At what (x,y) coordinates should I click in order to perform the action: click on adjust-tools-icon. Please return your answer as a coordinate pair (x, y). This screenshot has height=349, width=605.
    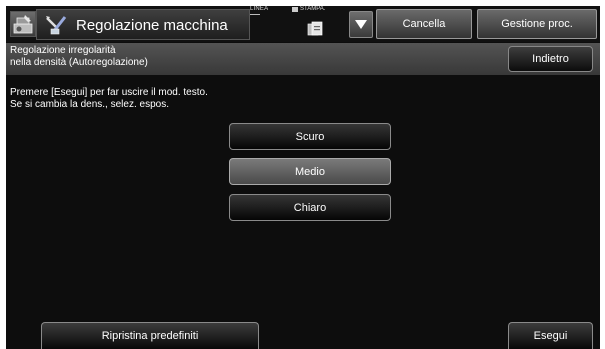
    Looking at the image, I should click on (56, 25).